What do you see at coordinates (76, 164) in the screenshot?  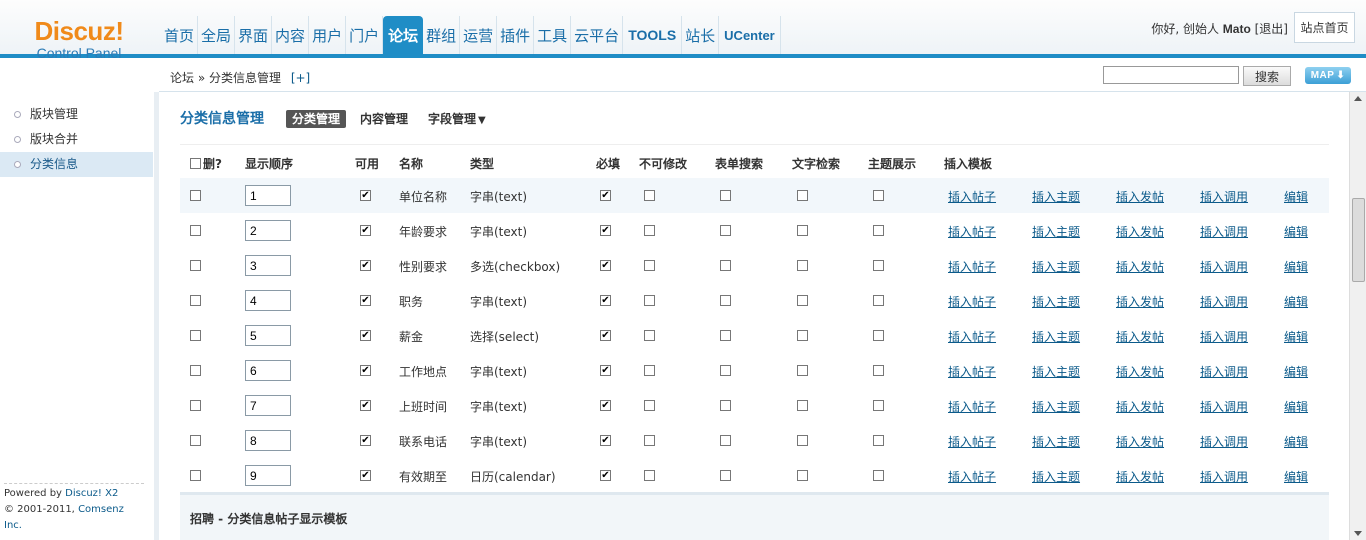 I see `sidebar-item-3: 分类信息` at bounding box center [76, 164].